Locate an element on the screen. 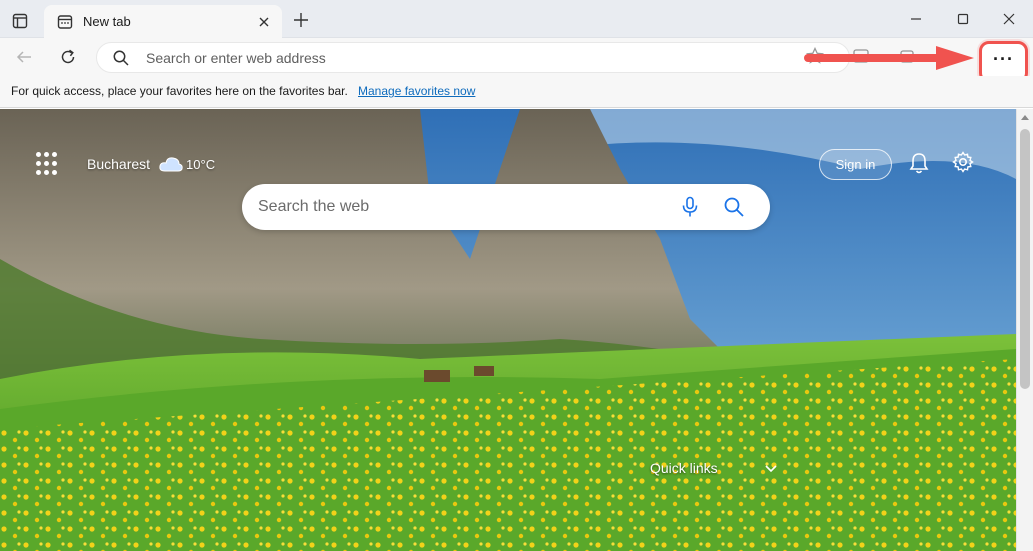  tab-actions-button is located at coordinates (20, 21).